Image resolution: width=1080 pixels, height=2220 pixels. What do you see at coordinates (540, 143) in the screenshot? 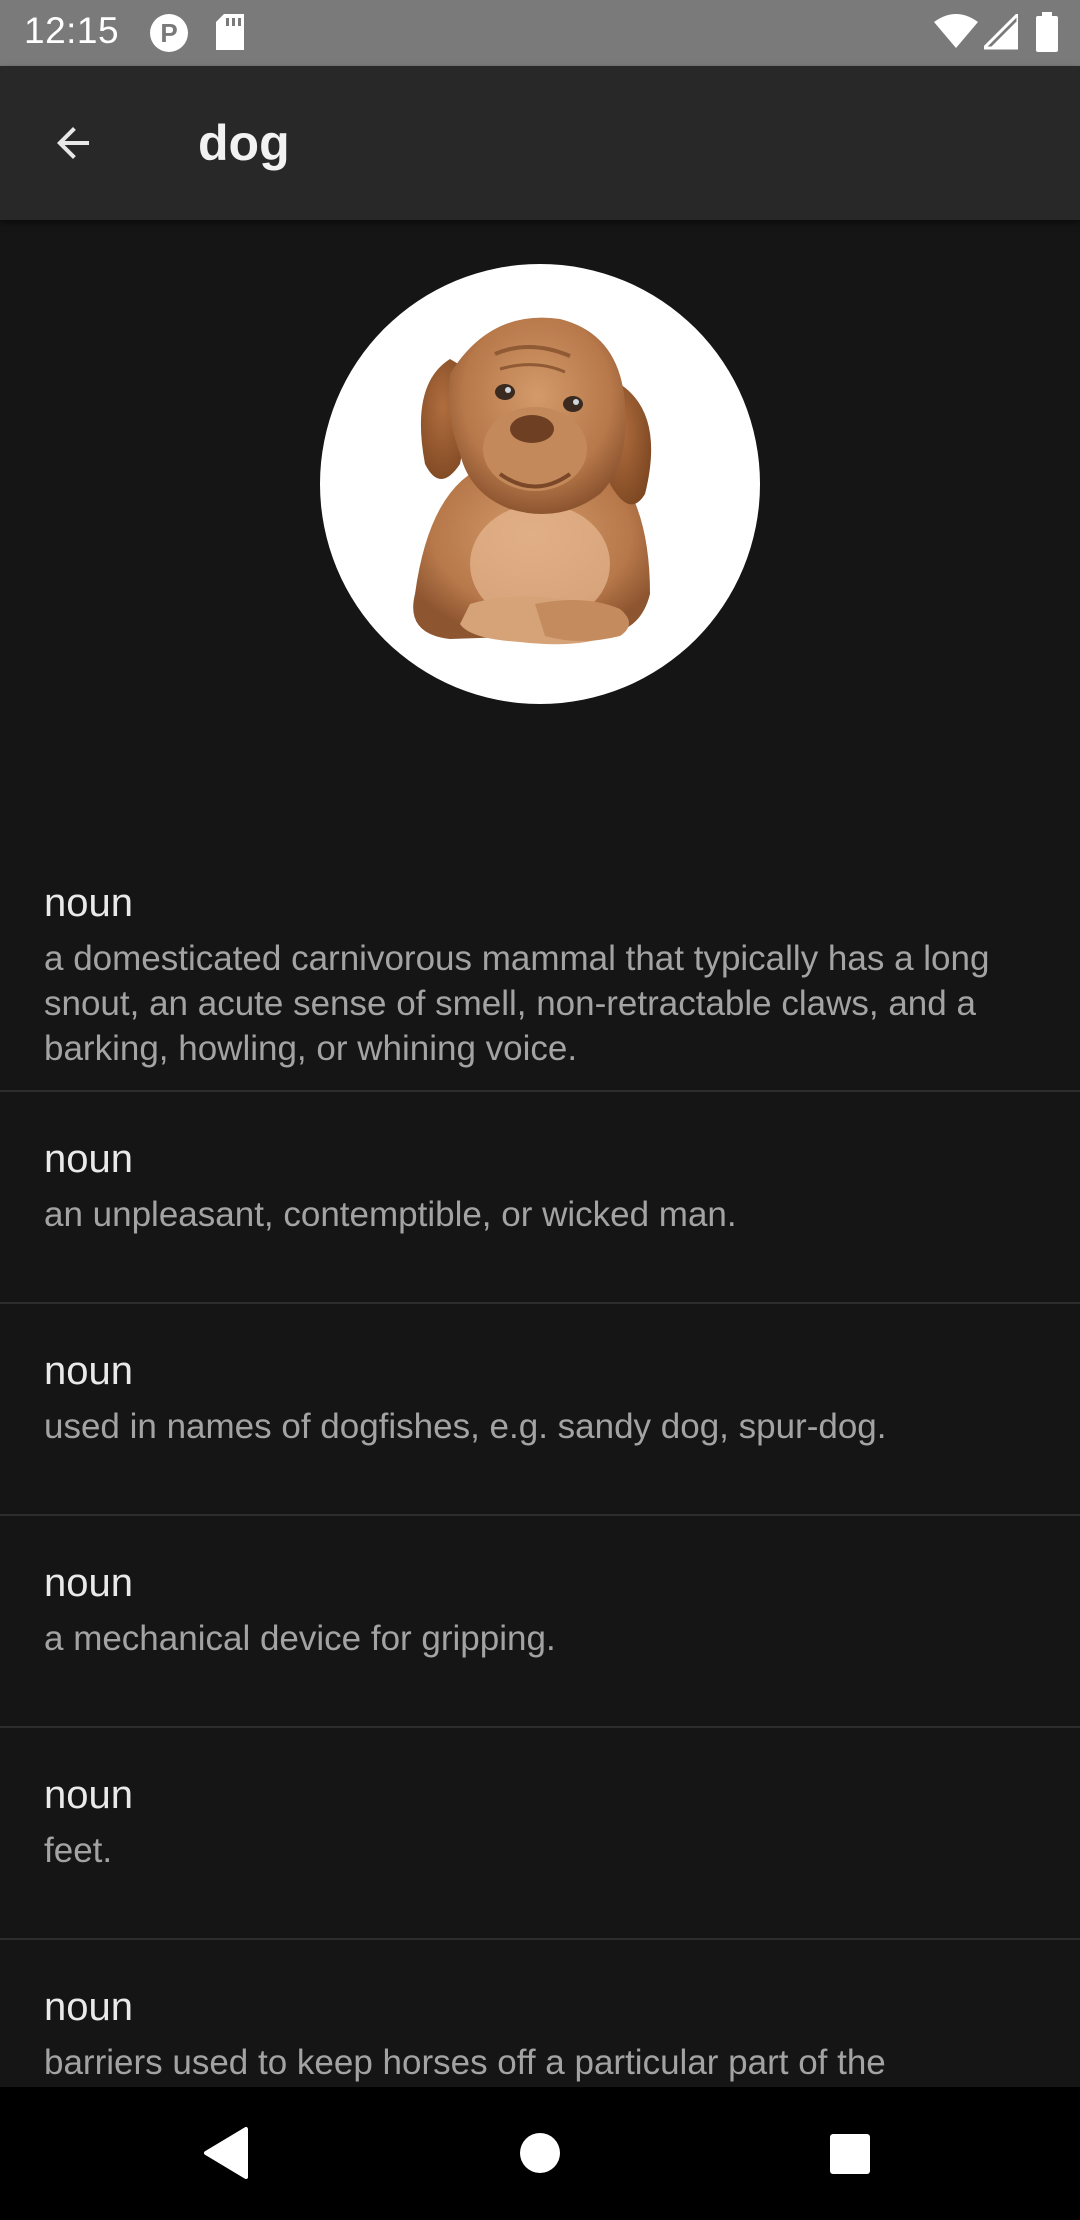
I see `app-bar: dog` at bounding box center [540, 143].